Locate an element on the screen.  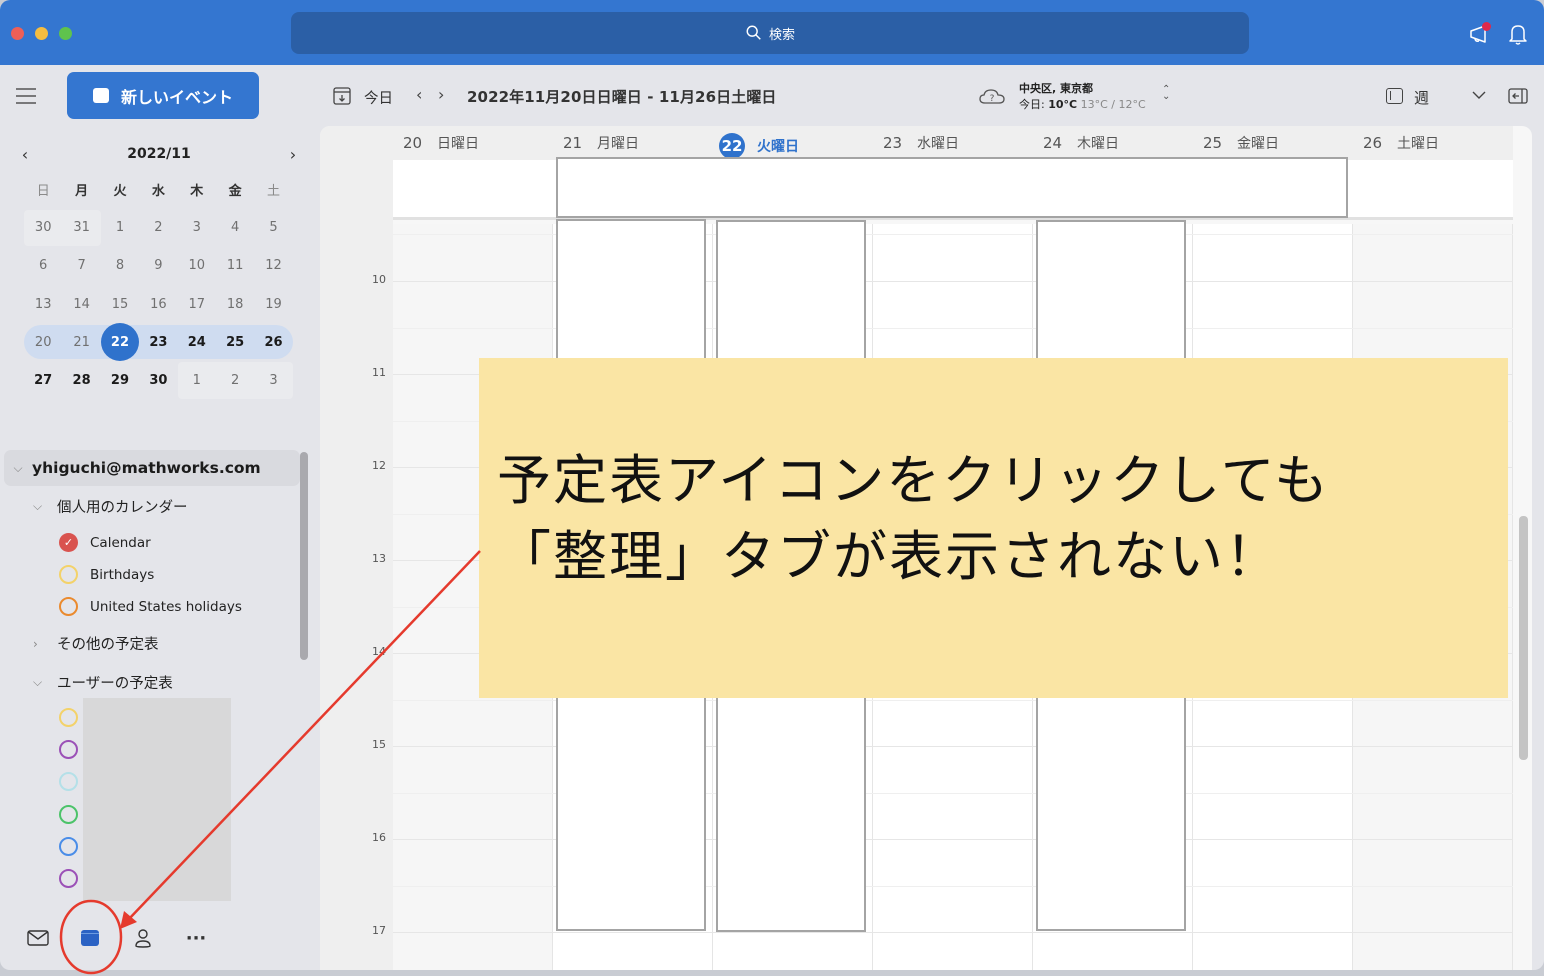
day-header: 21 月曜日 is located at coordinates (633, 143).